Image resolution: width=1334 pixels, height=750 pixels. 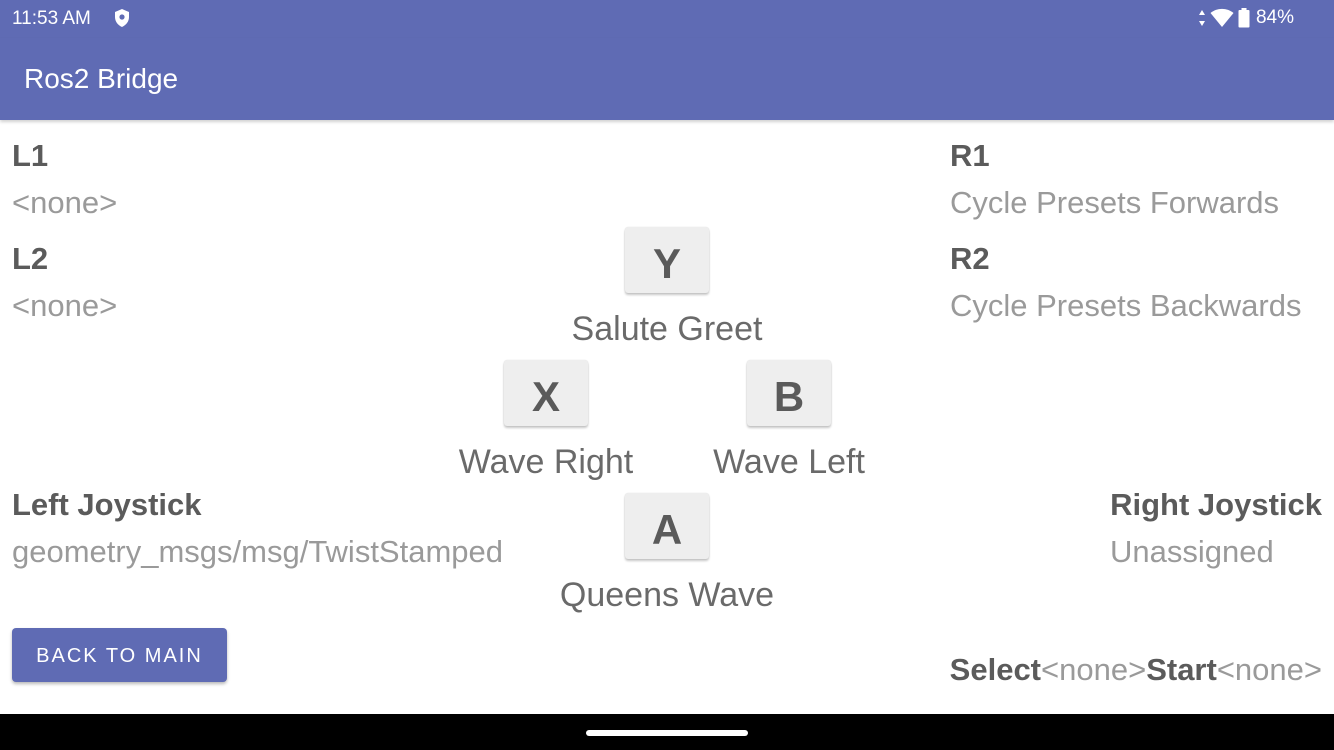 What do you see at coordinates (119, 655) in the screenshot?
I see `back-to-main-button: BACK TO MAIN` at bounding box center [119, 655].